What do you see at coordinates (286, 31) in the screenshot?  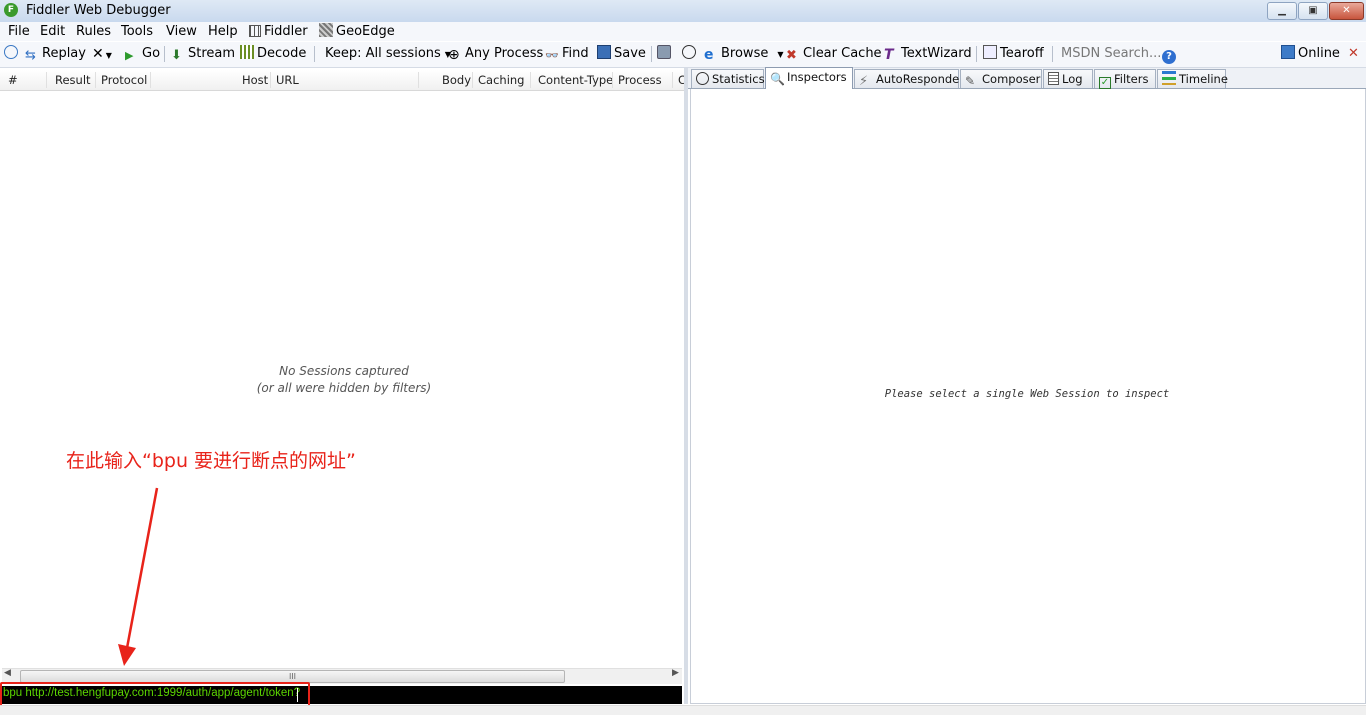 I see `menu-fiddler-label: Fiddler` at bounding box center [286, 31].